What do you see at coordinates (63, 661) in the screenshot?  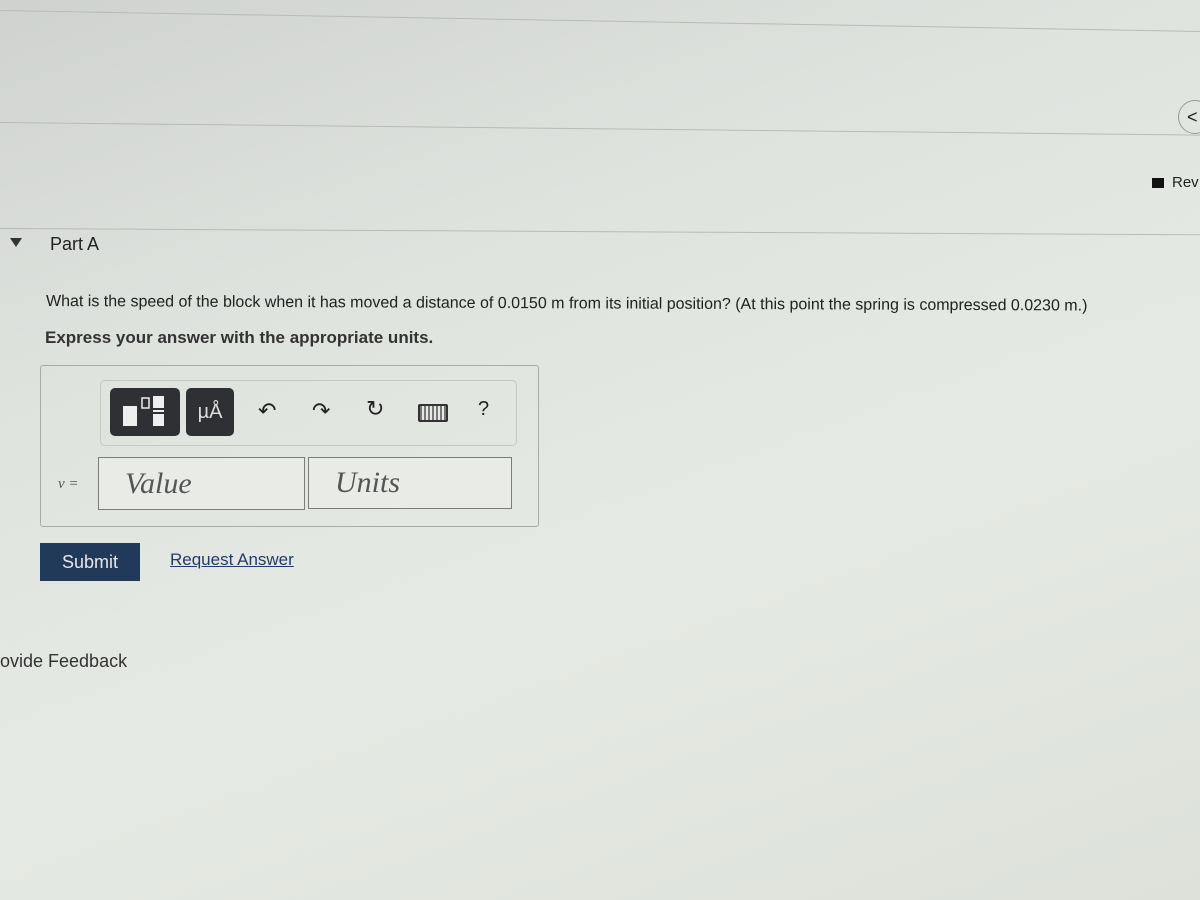 I see `provide-feedback-link: ovide Feedback` at bounding box center [63, 661].